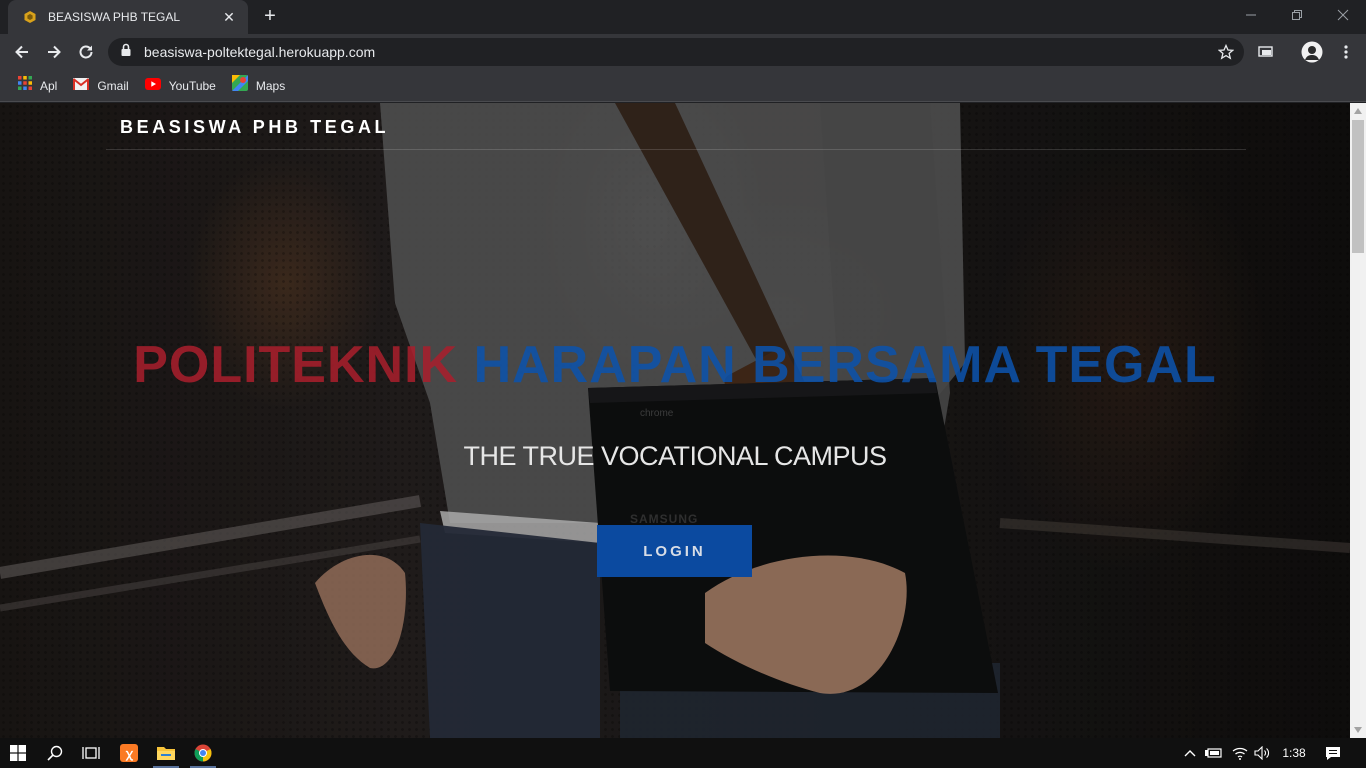 The image size is (1366, 768). I want to click on xampp-icon: ꭓ, so click(129, 753).